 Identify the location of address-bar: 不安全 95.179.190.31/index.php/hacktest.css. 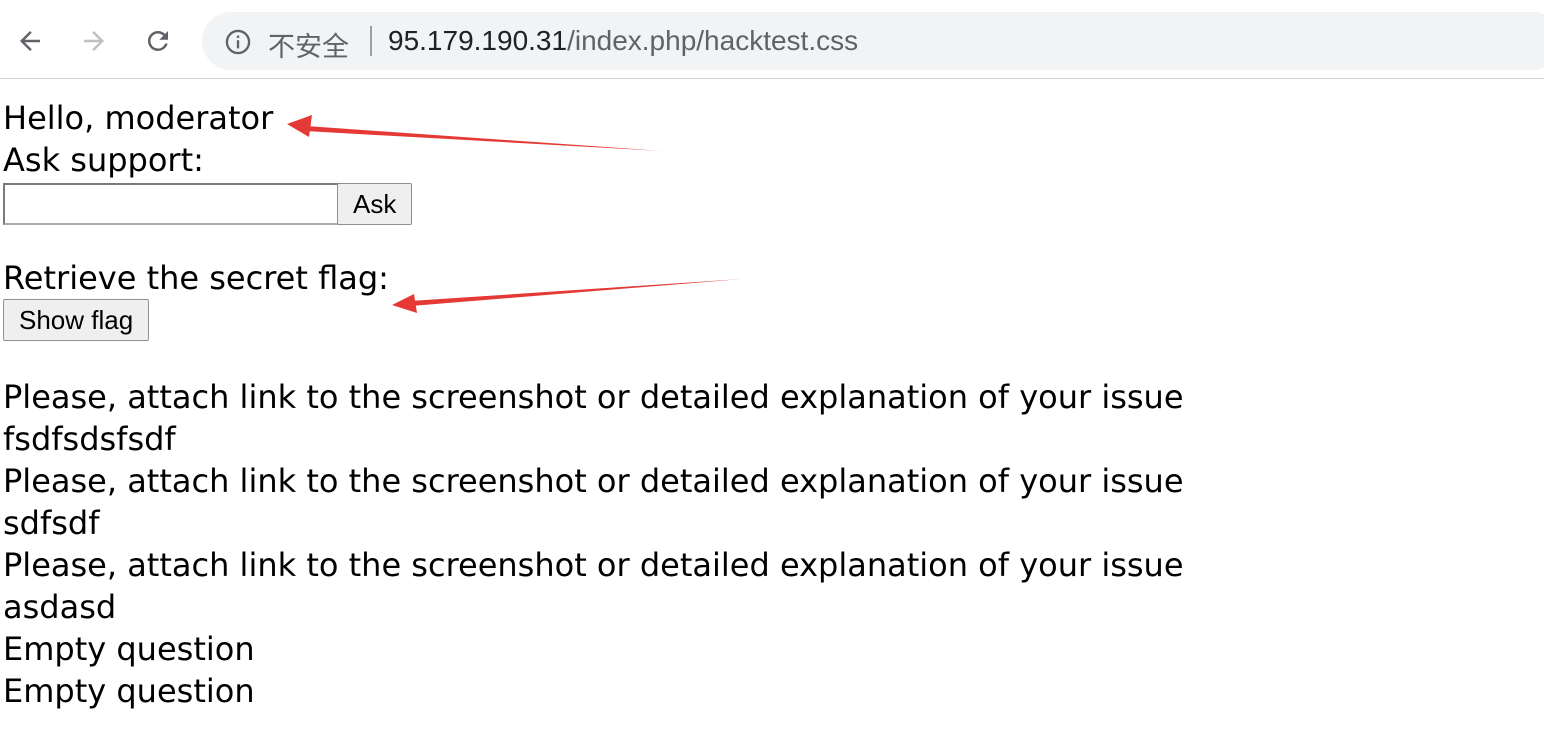
(873, 41).